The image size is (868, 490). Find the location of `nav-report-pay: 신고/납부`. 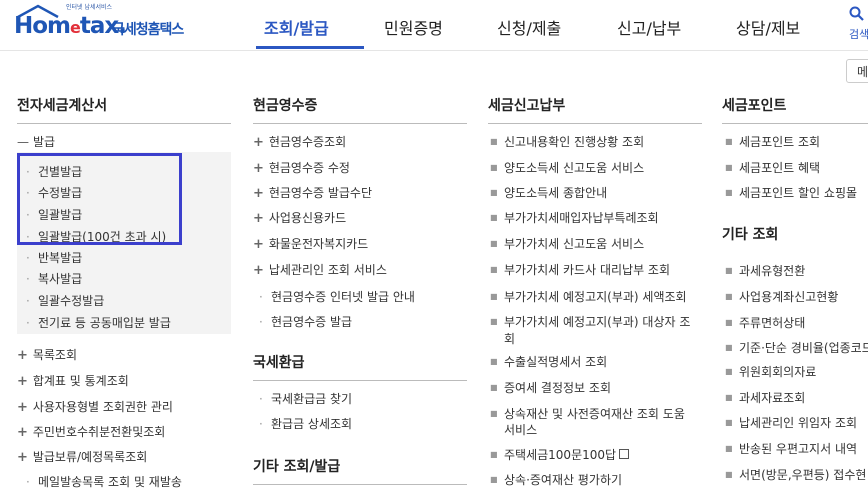

nav-report-pay: 신고/납부 is located at coordinates (649, 27).